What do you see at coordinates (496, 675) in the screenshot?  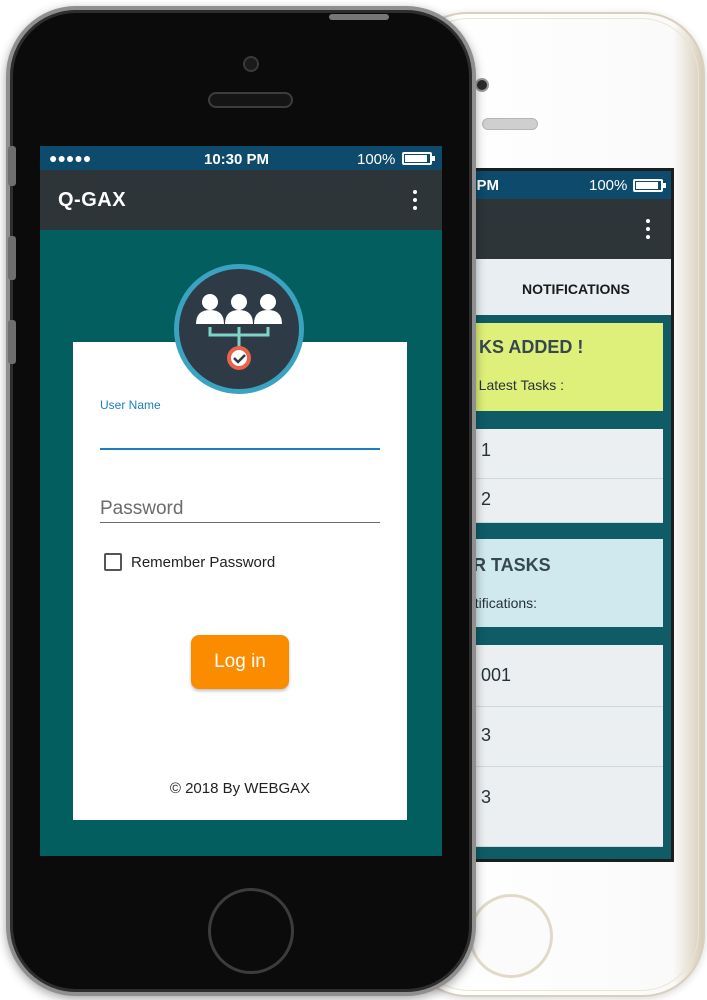 I see `list-item-text: 001` at bounding box center [496, 675].